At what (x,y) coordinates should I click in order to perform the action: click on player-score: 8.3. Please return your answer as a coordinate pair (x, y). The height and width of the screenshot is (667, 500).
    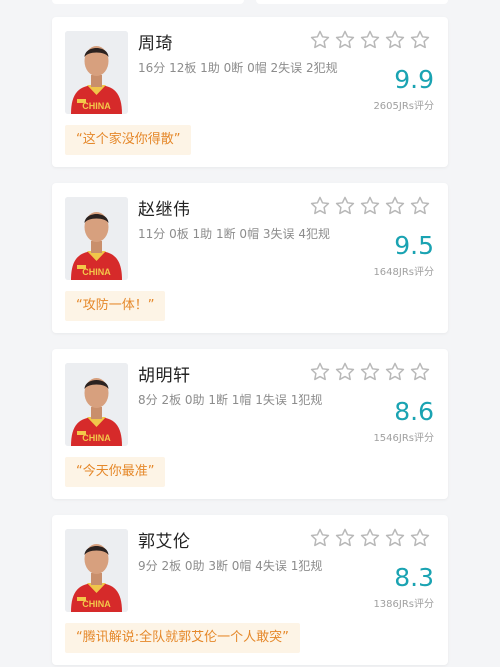
    Looking at the image, I should click on (414, 577).